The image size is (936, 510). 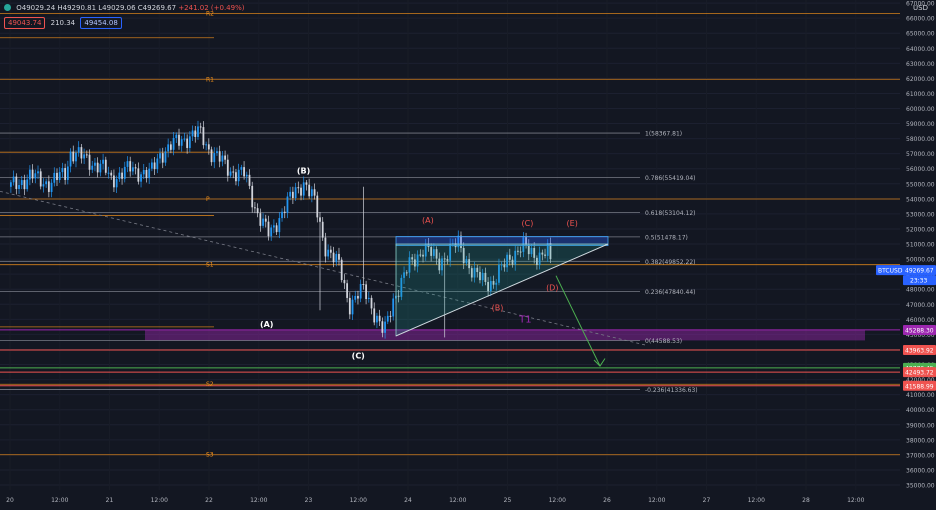 I want to click on price-tick-label: 50000.00, so click(x=920, y=260).